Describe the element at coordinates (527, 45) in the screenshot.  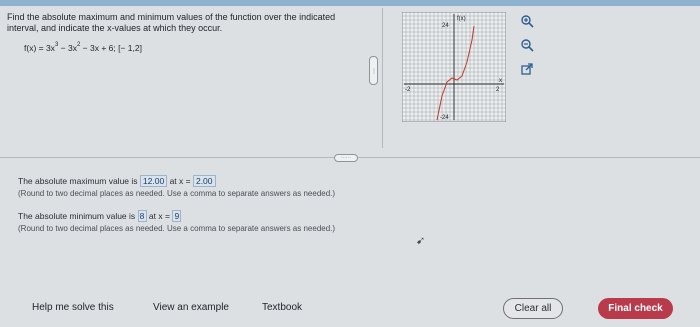
I see `zoom-out-icon` at that location.